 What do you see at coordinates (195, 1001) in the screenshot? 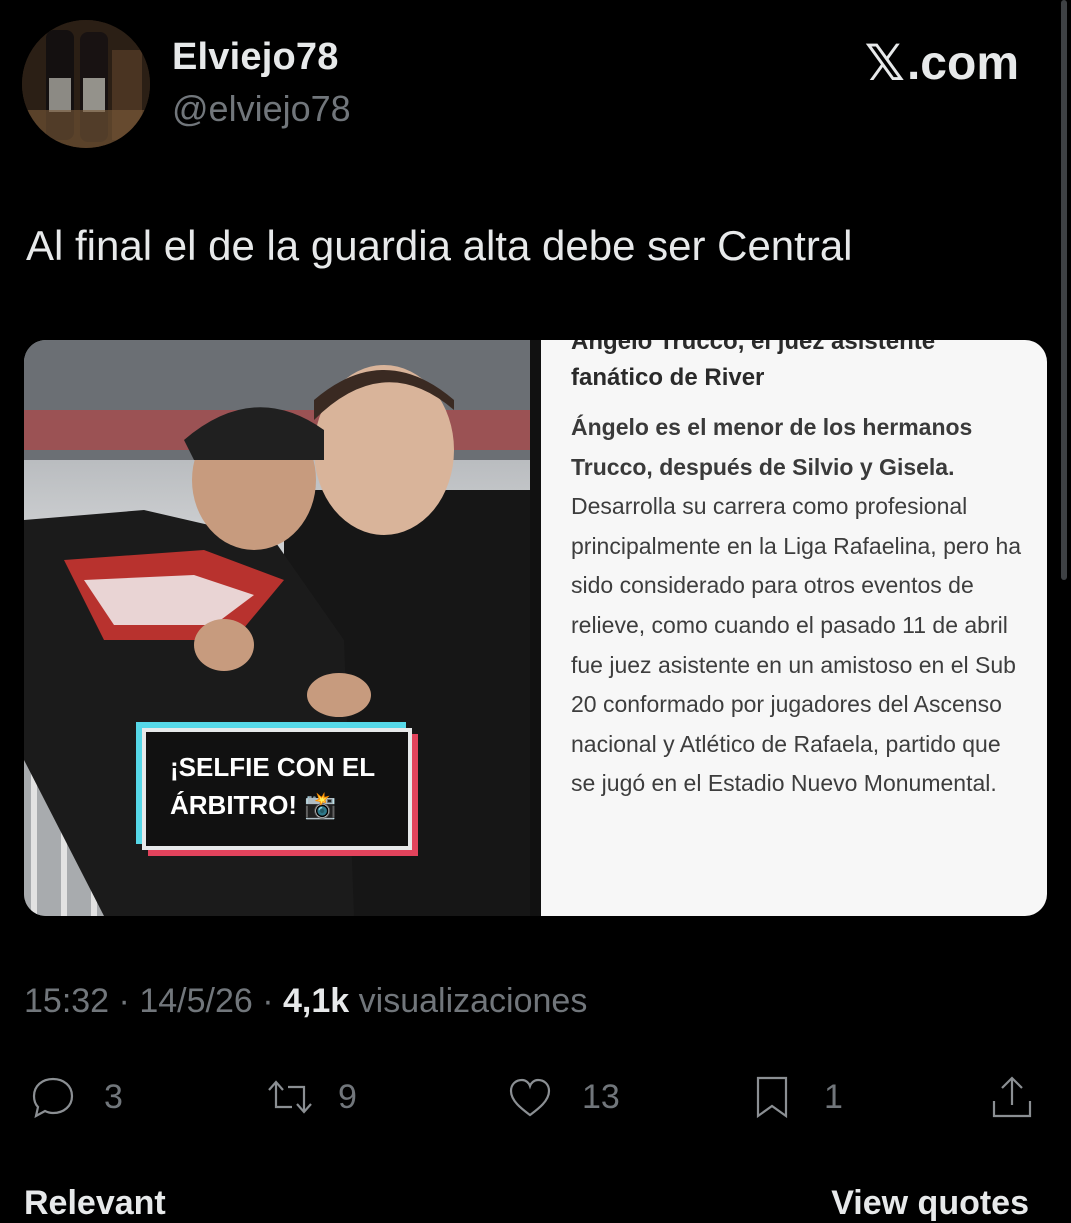
I see `tweet-date: 14/5/26` at bounding box center [195, 1001].